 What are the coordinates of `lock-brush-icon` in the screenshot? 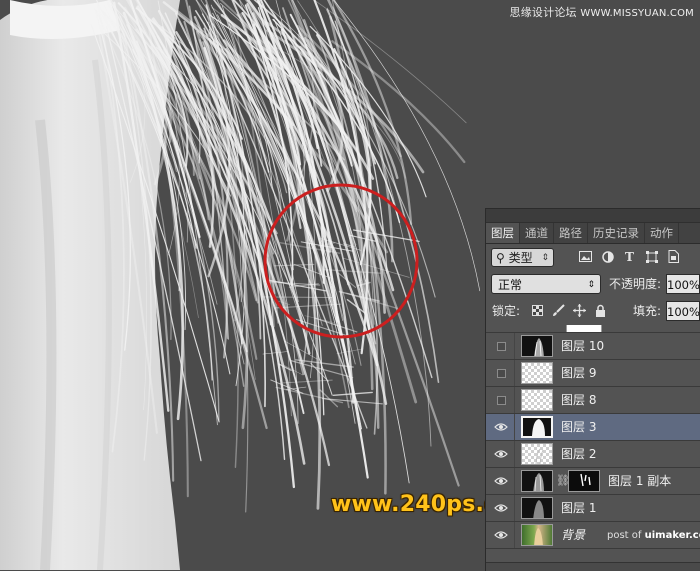 It's located at (558, 310).